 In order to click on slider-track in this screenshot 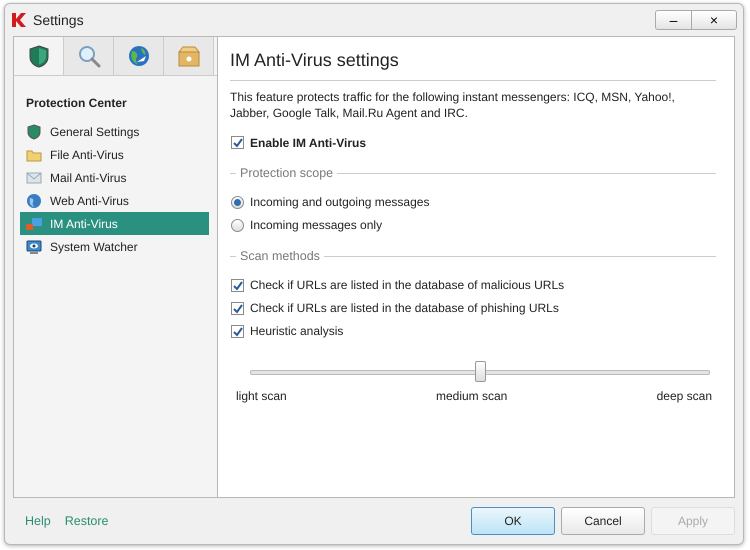, I will do `click(480, 372)`.